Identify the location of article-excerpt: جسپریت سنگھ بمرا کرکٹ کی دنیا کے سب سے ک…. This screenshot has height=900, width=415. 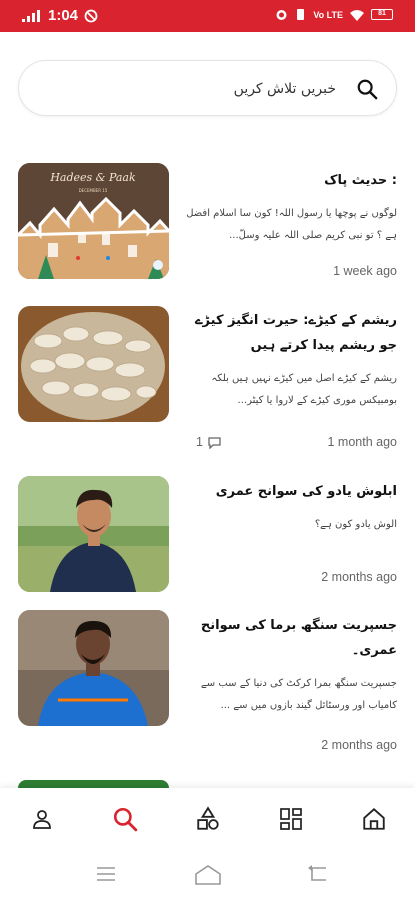
(298, 694).